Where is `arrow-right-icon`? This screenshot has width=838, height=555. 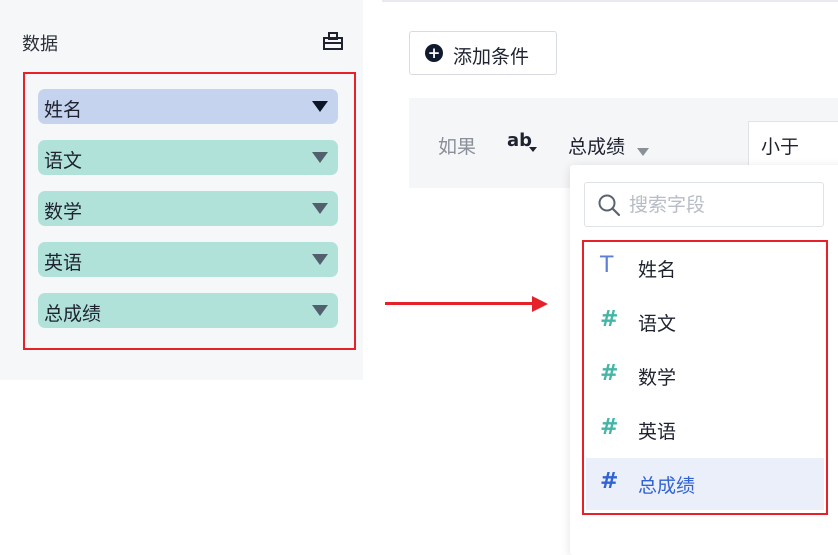 arrow-right-icon is located at coordinates (540, 304).